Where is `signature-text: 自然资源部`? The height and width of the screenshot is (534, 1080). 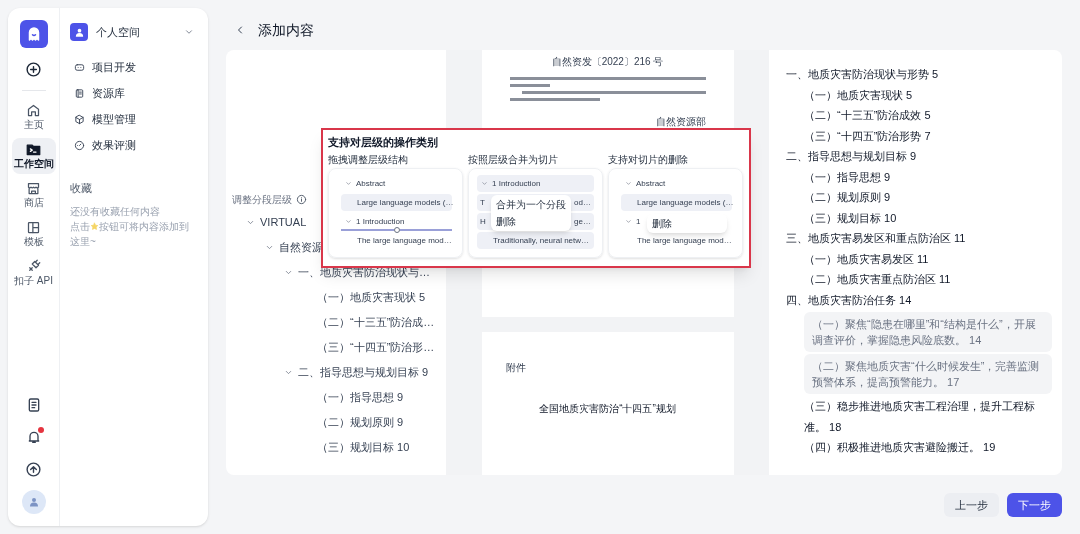
signature-text: 自然资源部 is located at coordinates (680, 122).